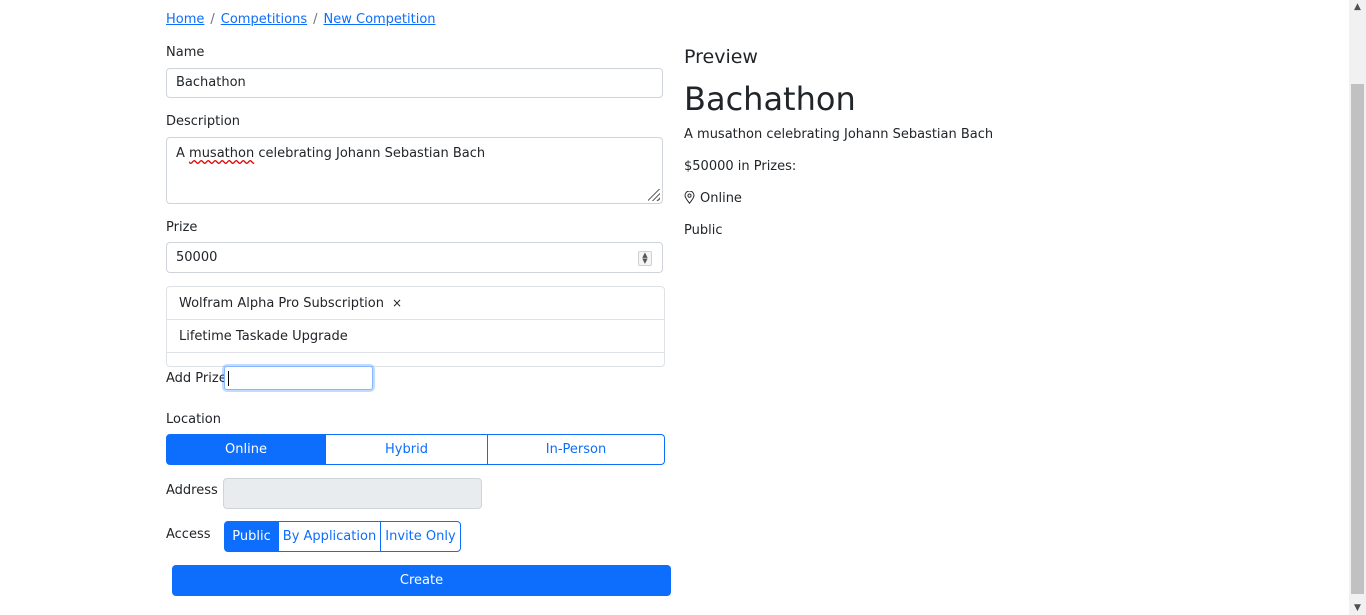 The image size is (1366, 615). What do you see at coordinates (406, 449) in the screenshot?
I see `location-hybrid-button: Hybrid` at bounding box center [406, 449].